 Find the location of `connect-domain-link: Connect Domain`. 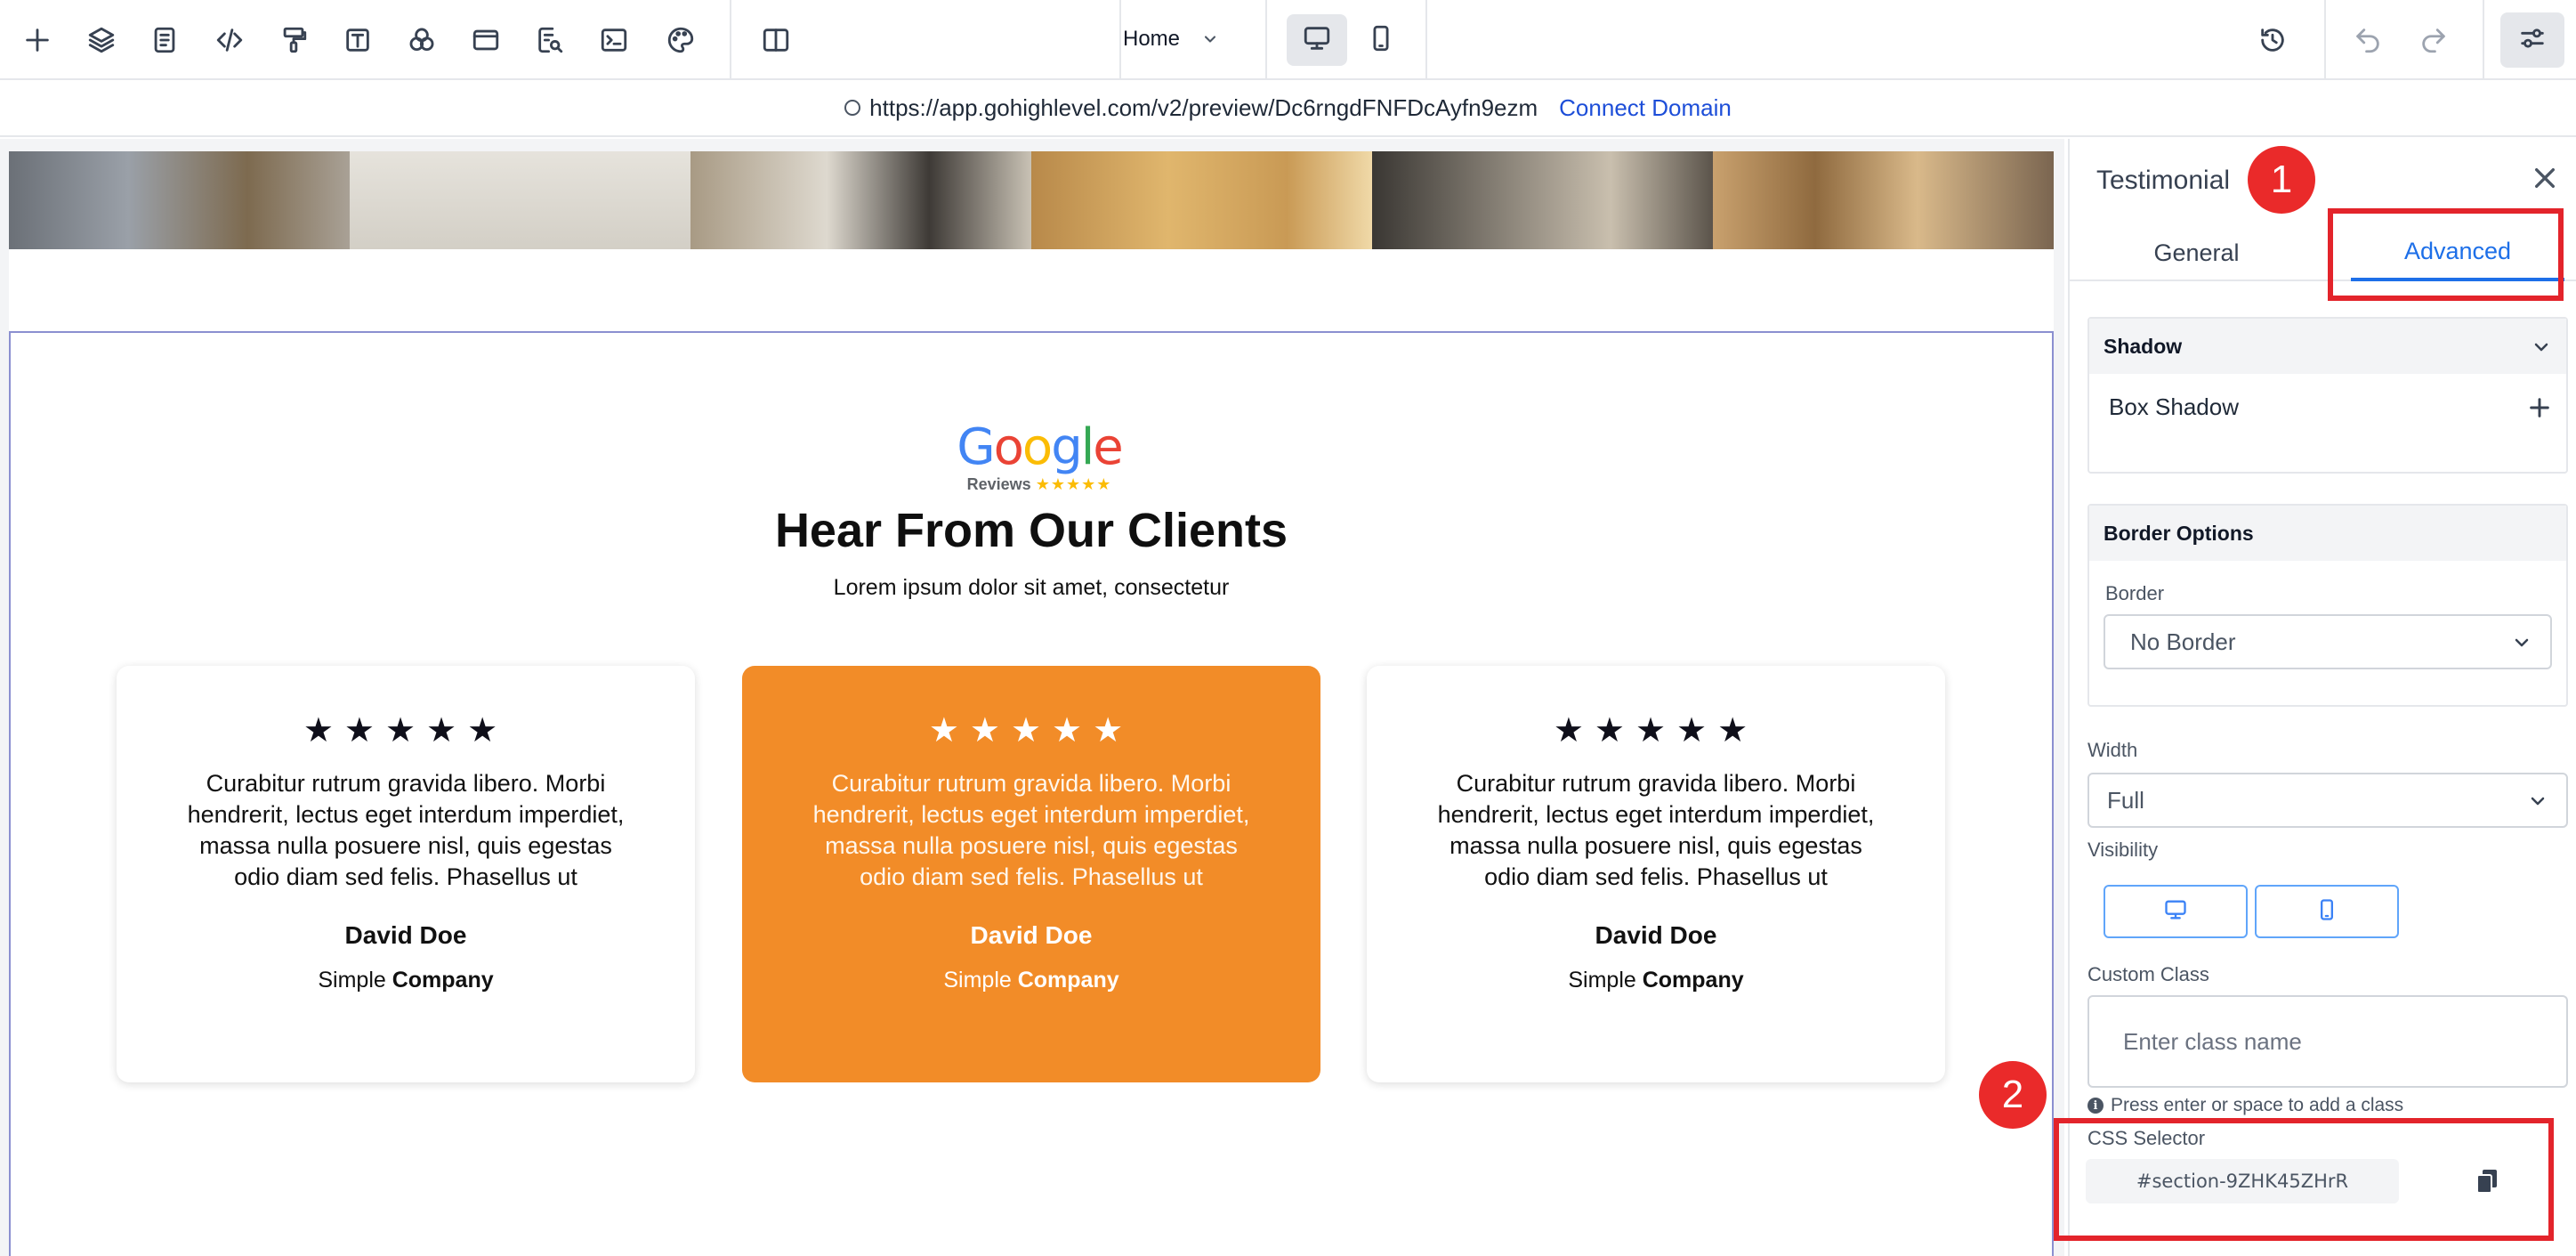

connect-domain-link: Connect Domain is located at coordinates (1645, 108).